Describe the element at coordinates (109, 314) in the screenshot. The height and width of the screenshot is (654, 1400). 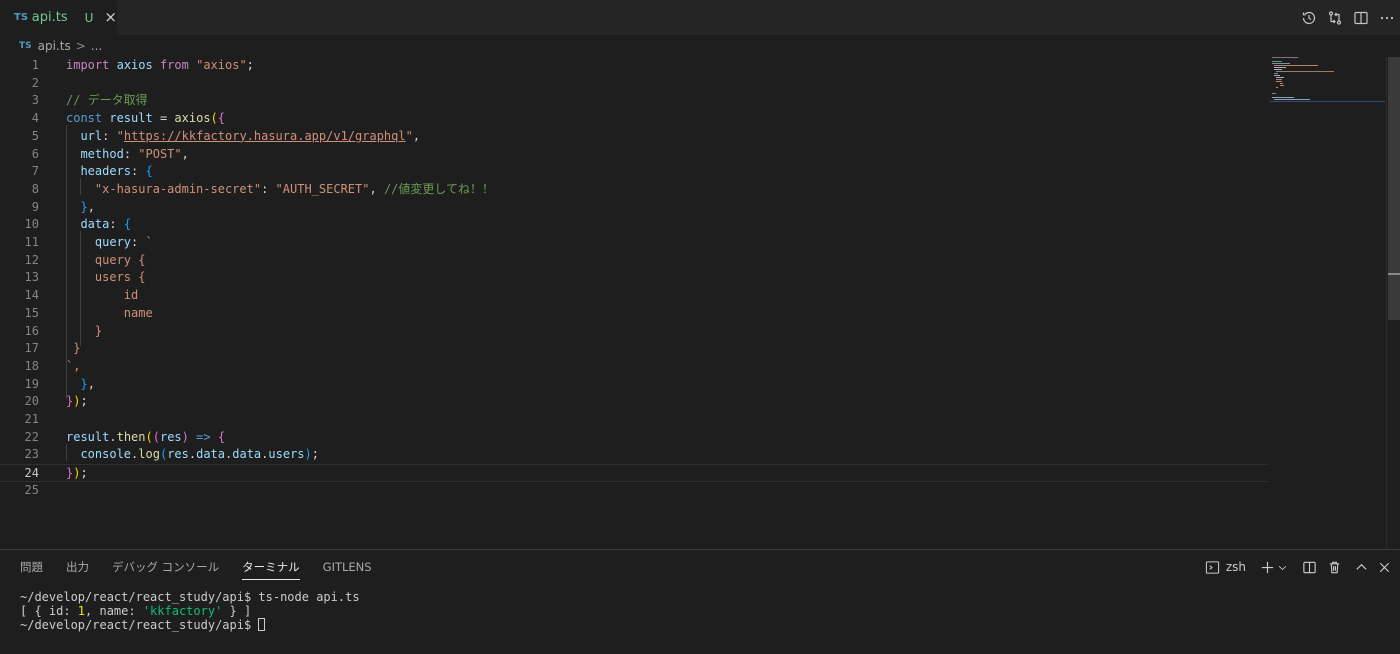
I see `code-text: name` at that location.